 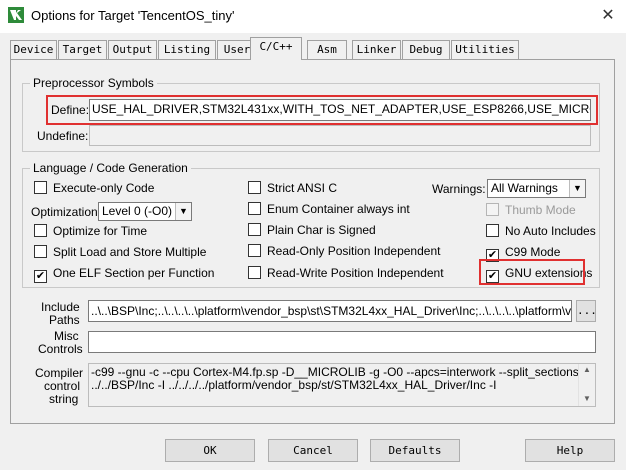 I want to click on ro-pi-checkbox: Read-Only Position Independent, so click(x=344, y=251).